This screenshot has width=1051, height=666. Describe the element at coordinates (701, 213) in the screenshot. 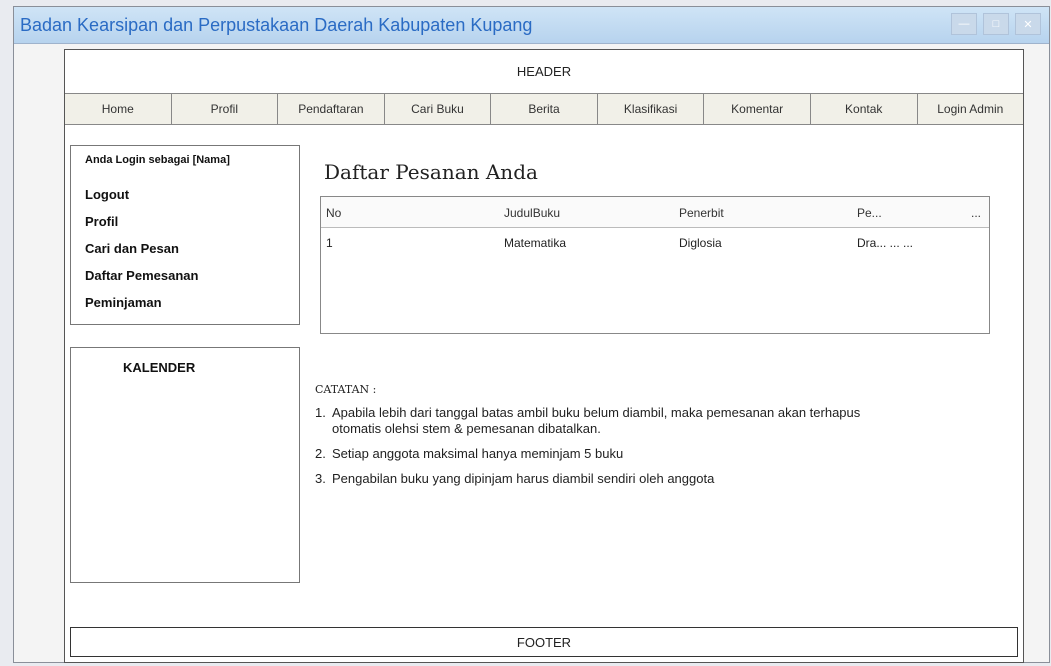

I see `column-header-penerbit: Penerbit` at that location.